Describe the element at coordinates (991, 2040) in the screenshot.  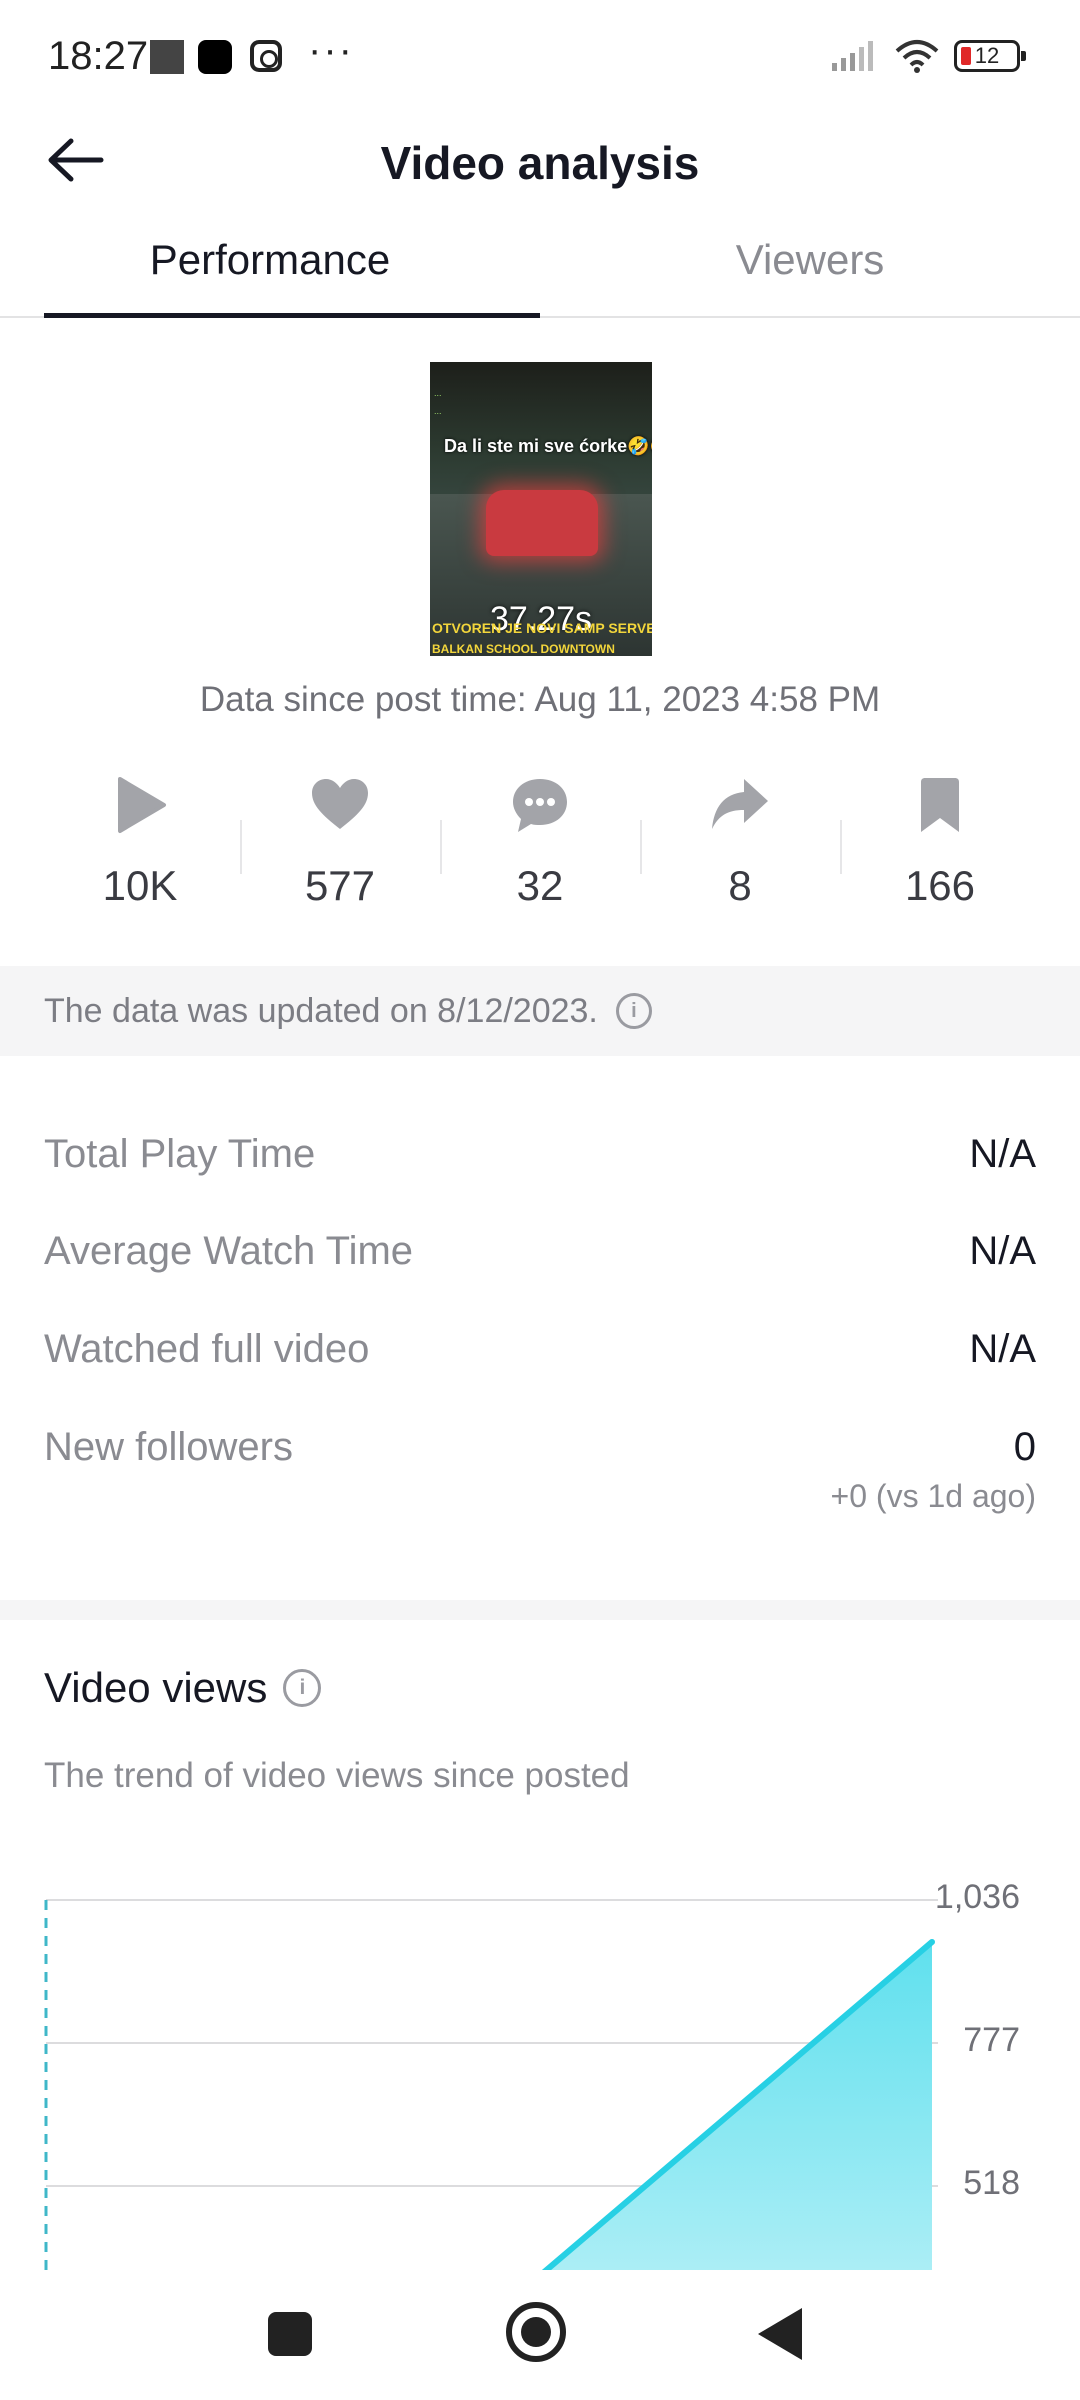
I see `y-tick-label: 777` at that location.